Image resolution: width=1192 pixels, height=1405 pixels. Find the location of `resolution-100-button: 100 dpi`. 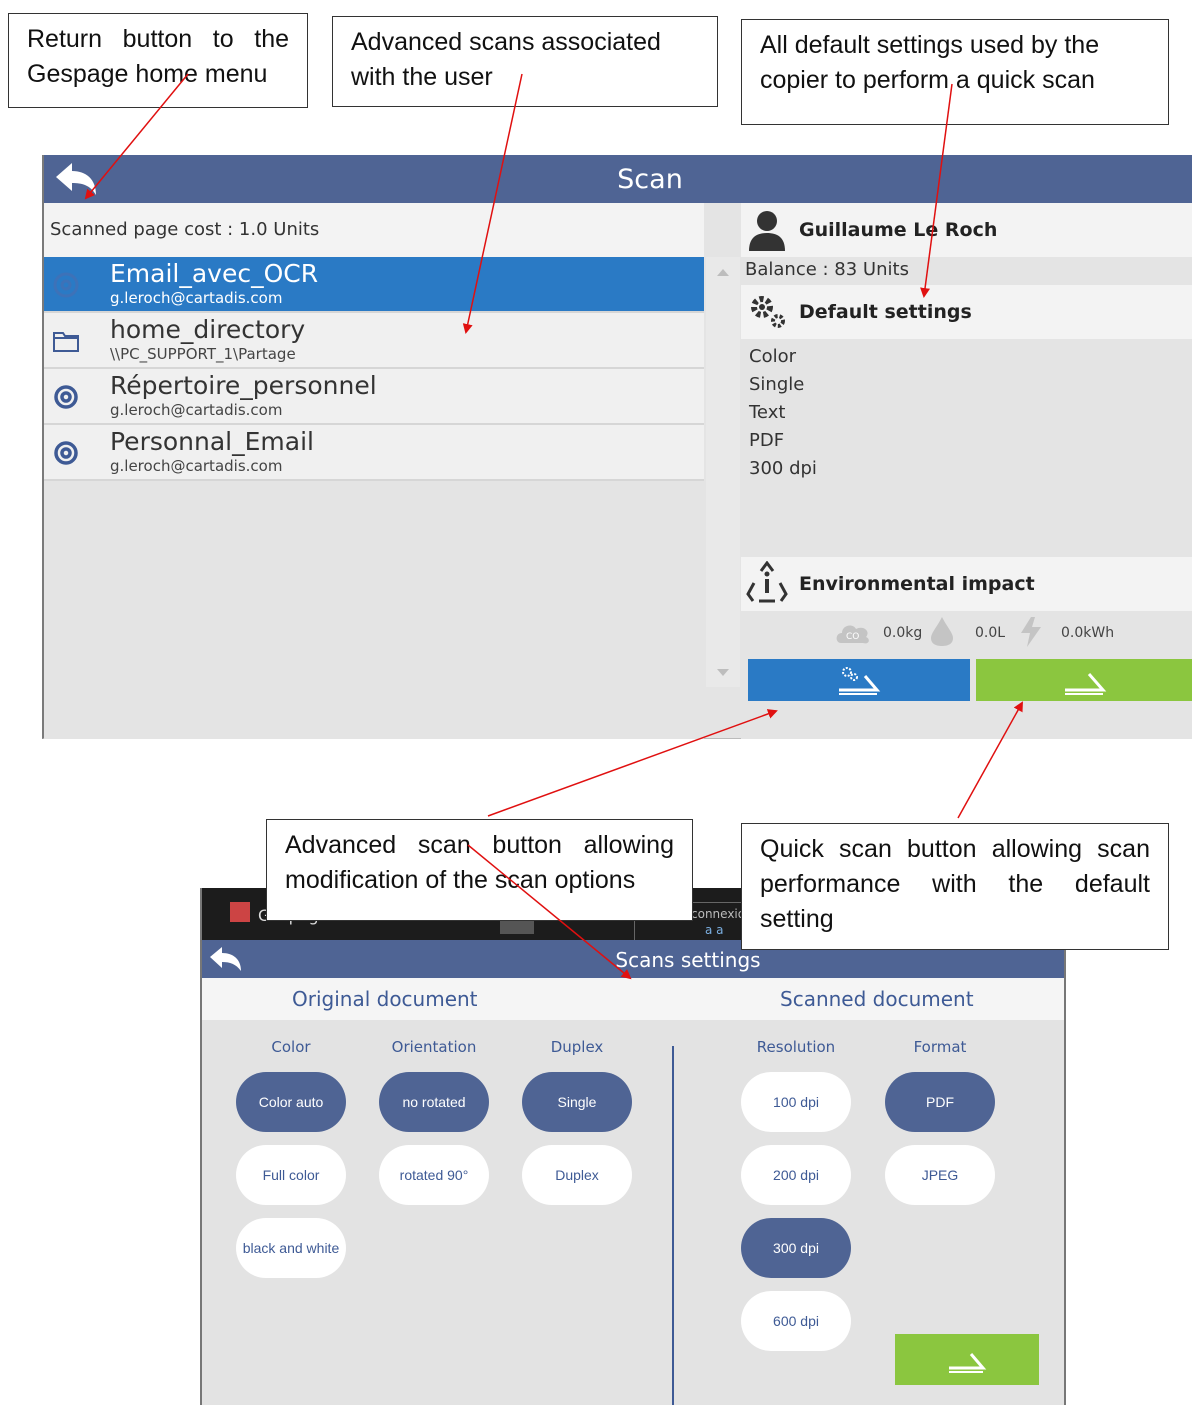

resolution-100-button: 100 dpi is located at coordinates (796, 1102).